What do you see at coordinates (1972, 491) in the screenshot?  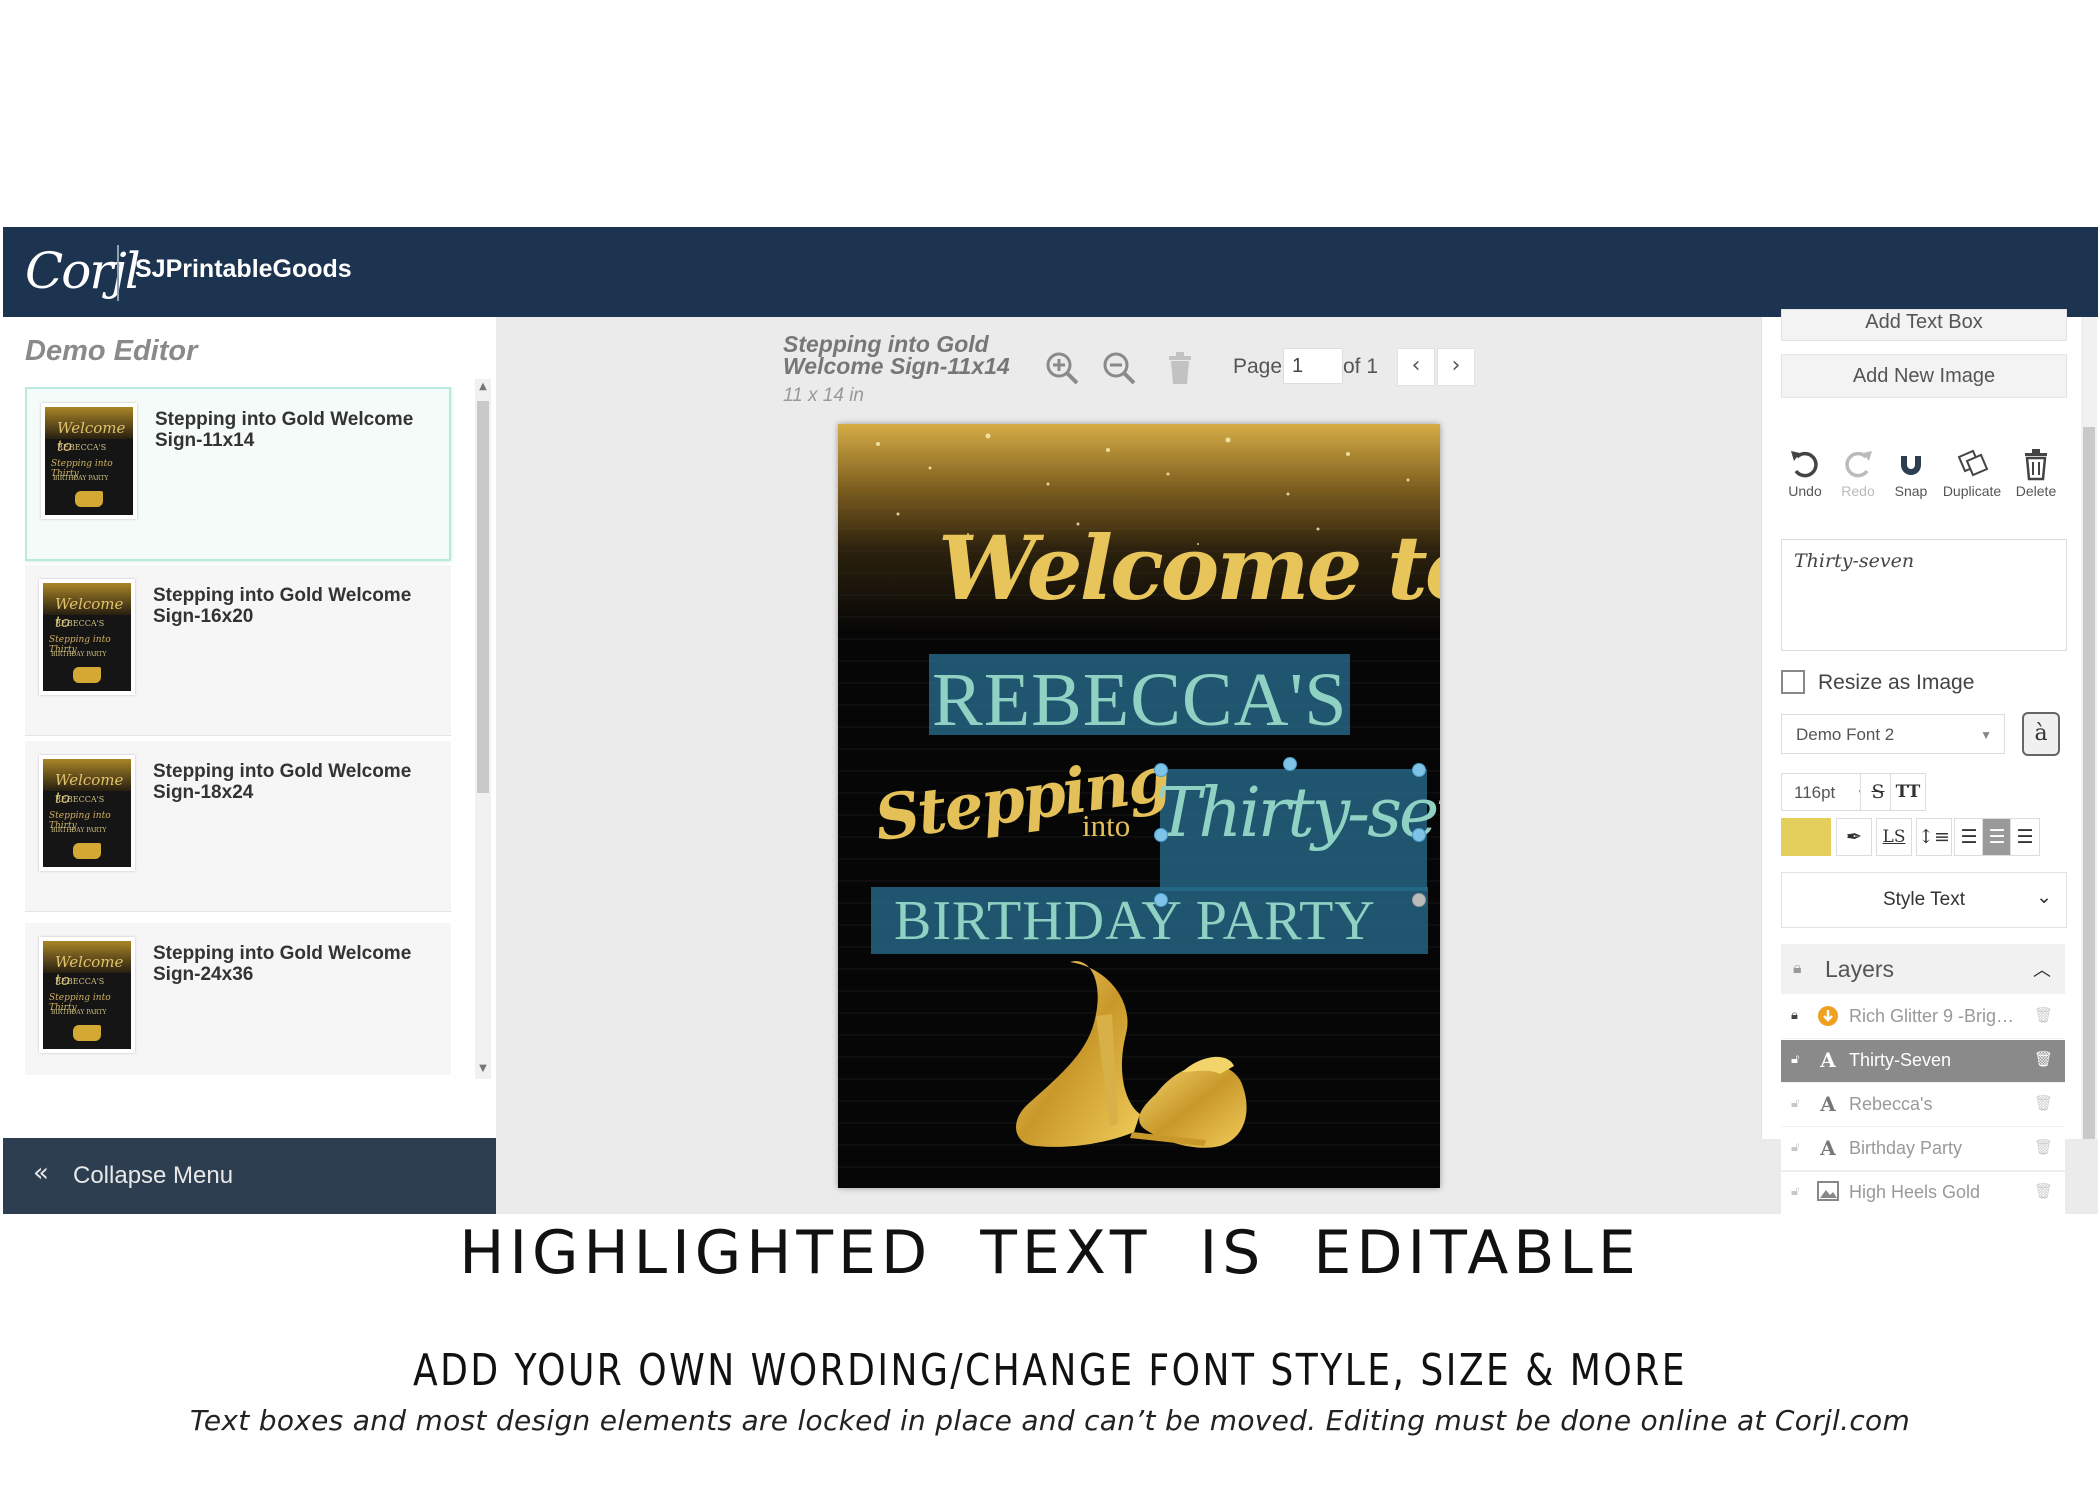 I see `duplicate-label: Duplicate` at bounding box center [1972, 491].